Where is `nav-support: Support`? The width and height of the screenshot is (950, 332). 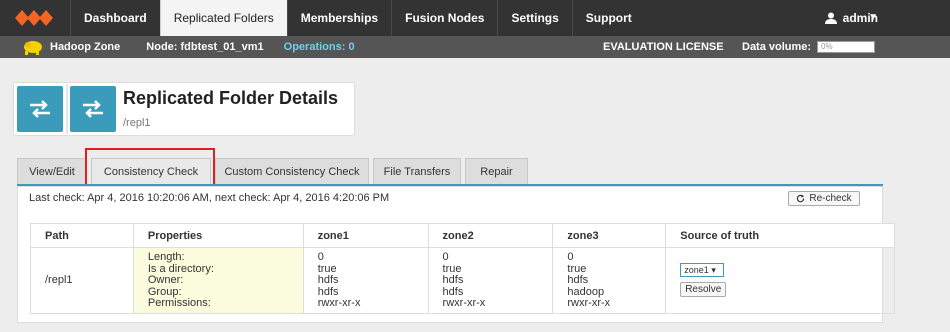 nav-support: Support is located at coordinates (608, 18).